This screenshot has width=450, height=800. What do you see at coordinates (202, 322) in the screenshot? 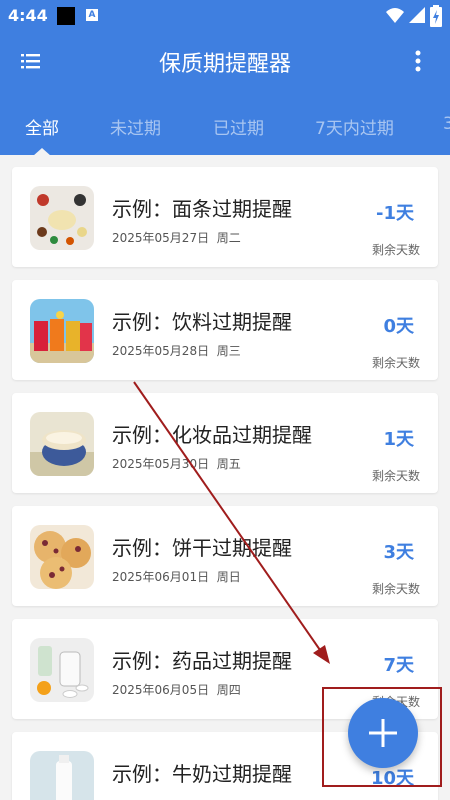
I see `item-name: 示例：饮料过期提醒` at bounding box center [202, 322].